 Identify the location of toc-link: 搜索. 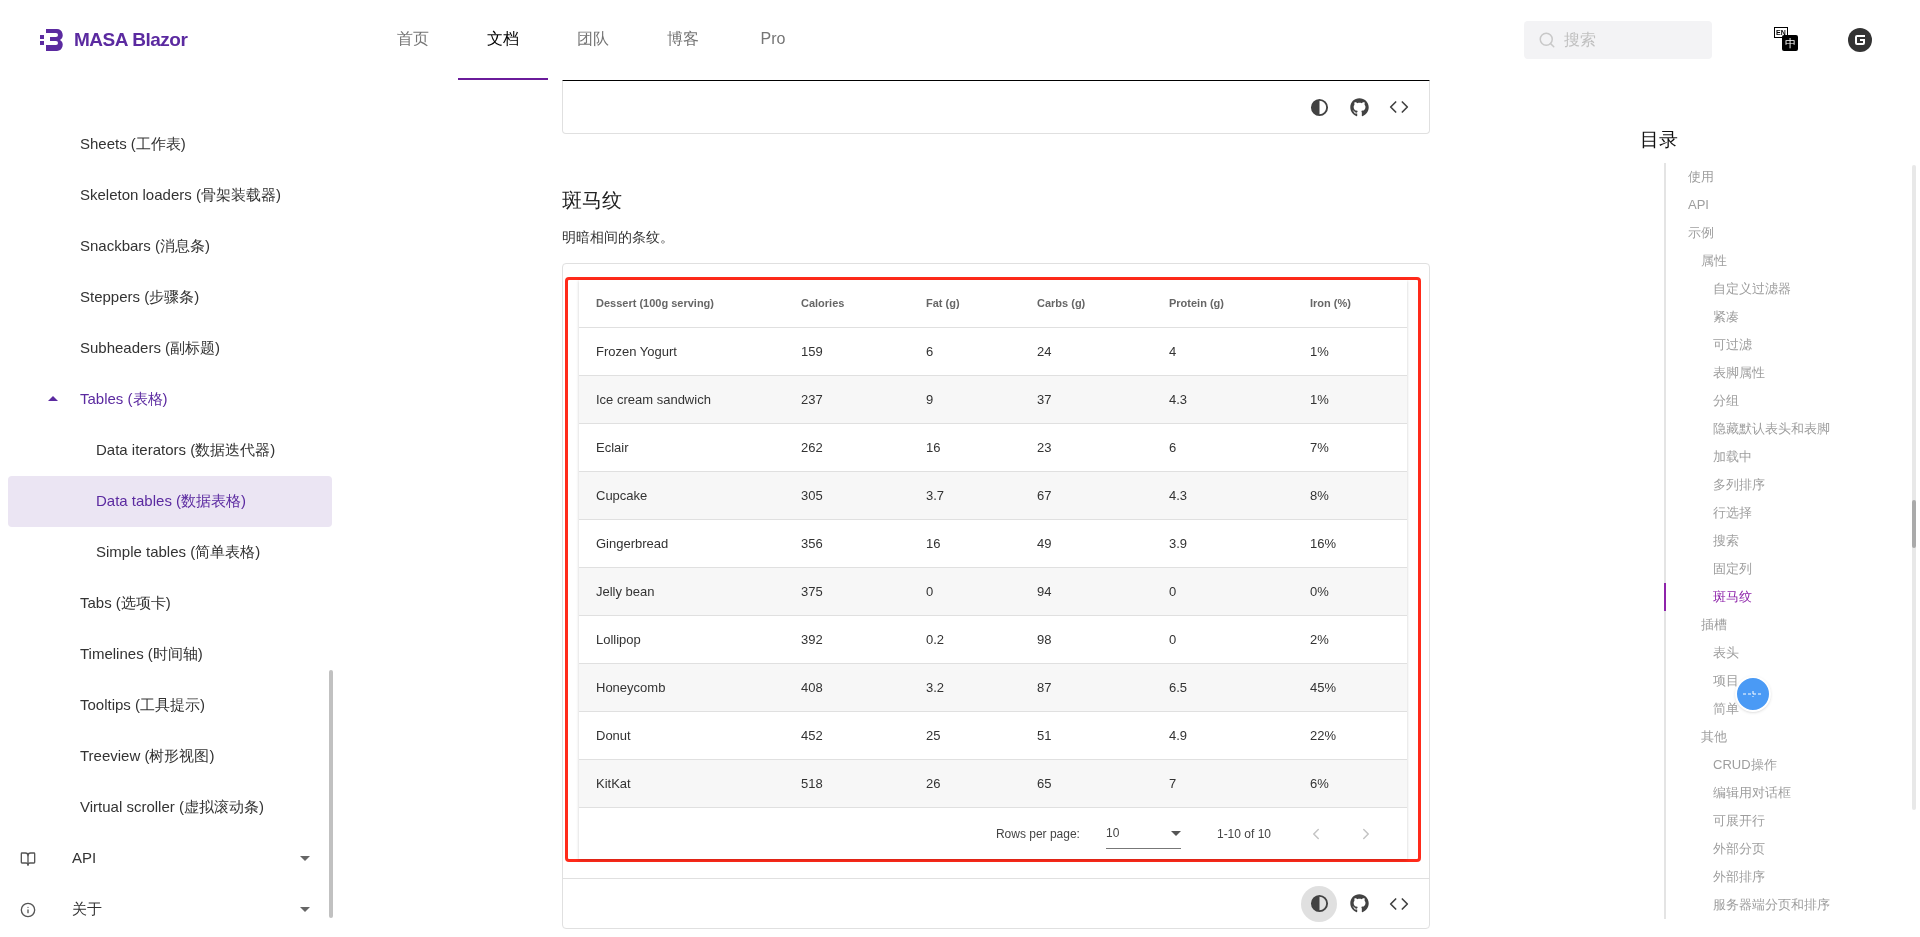
(1792, 540).